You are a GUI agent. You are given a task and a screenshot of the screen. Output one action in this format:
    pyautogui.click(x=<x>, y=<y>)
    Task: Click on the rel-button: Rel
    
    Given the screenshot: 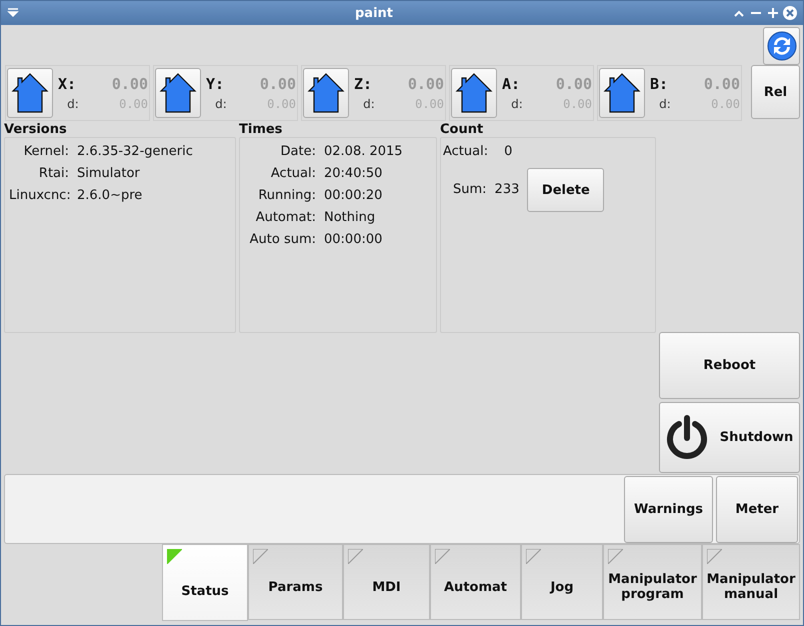 What is the action you would take?
    pyautogui.click(x=775, y=92)
    